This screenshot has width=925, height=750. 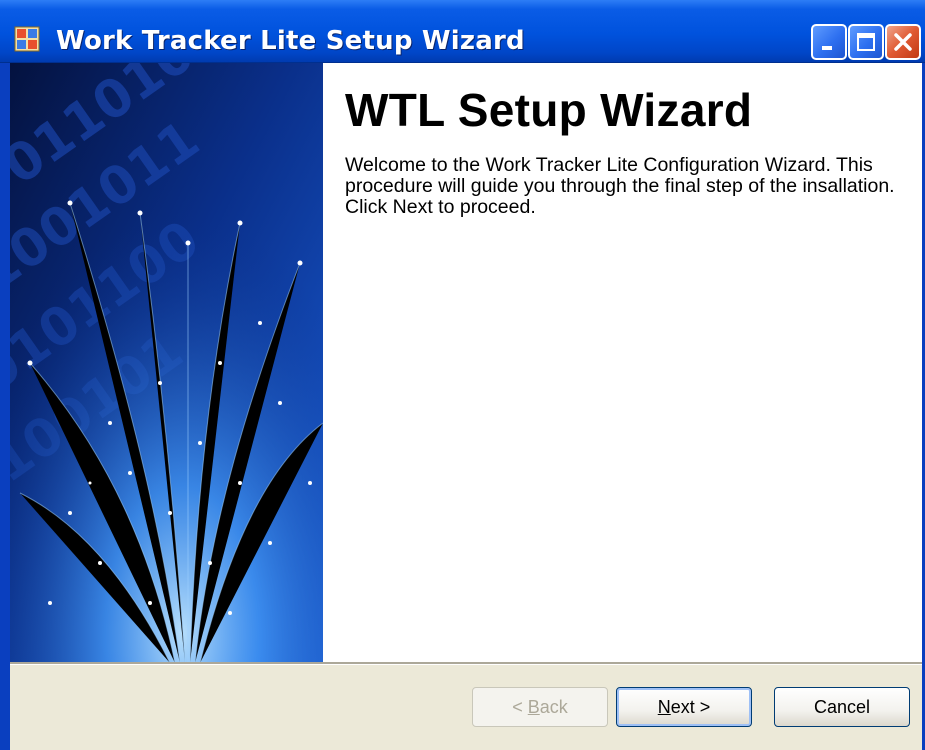 I want to click on close-icon, so click(x=903, y=42).